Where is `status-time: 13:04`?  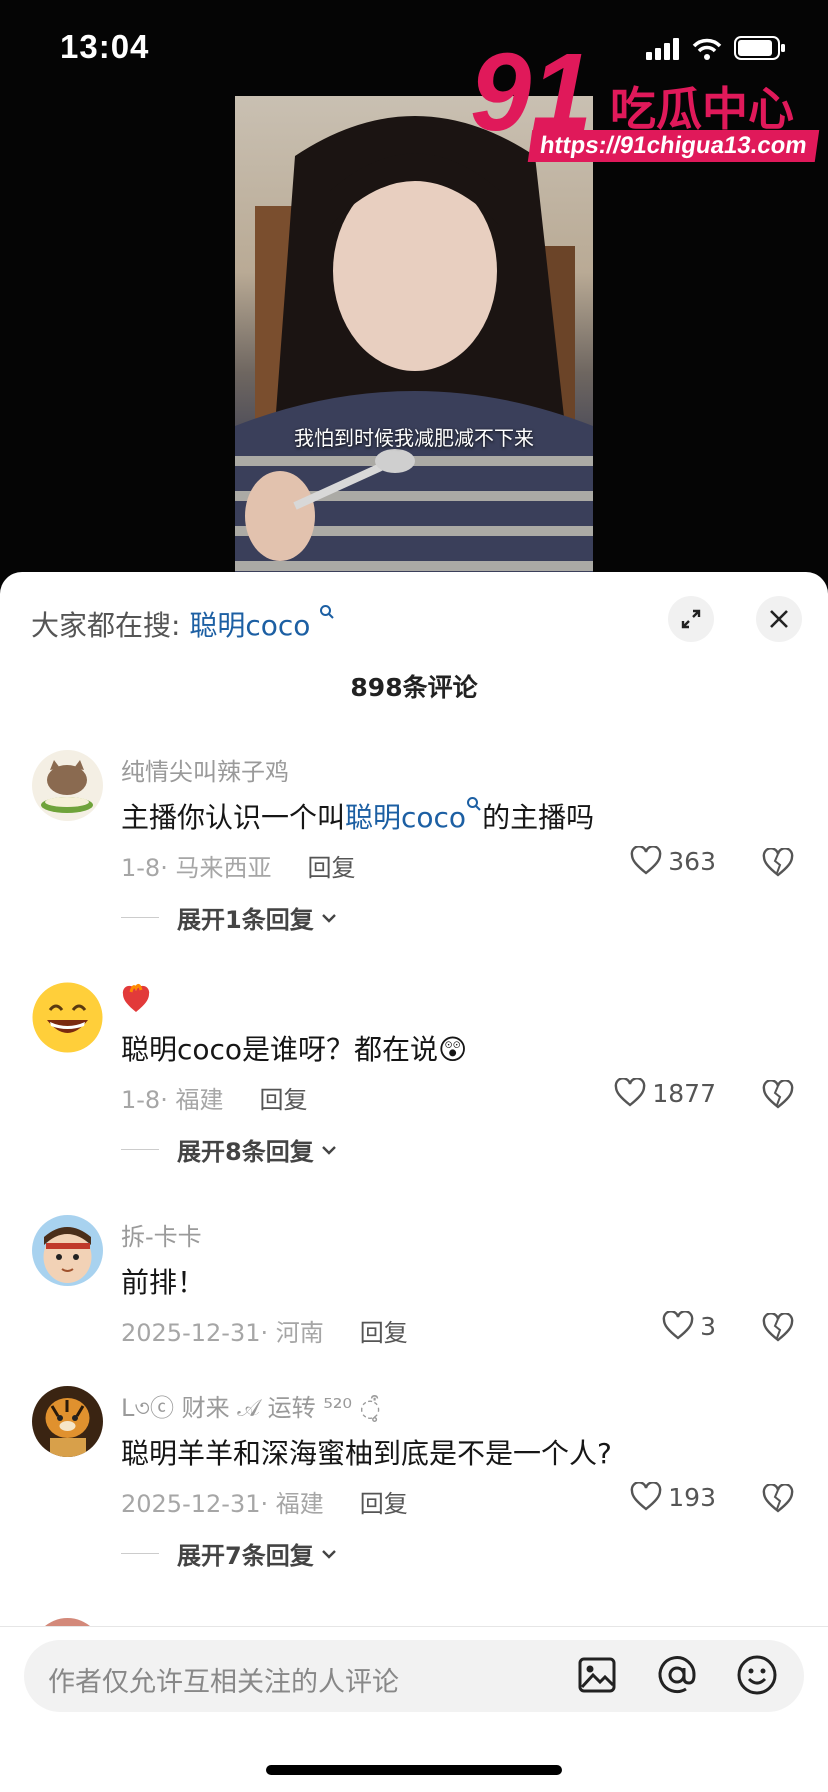 status-time: 13:04 is located at coordinates (105, 46).